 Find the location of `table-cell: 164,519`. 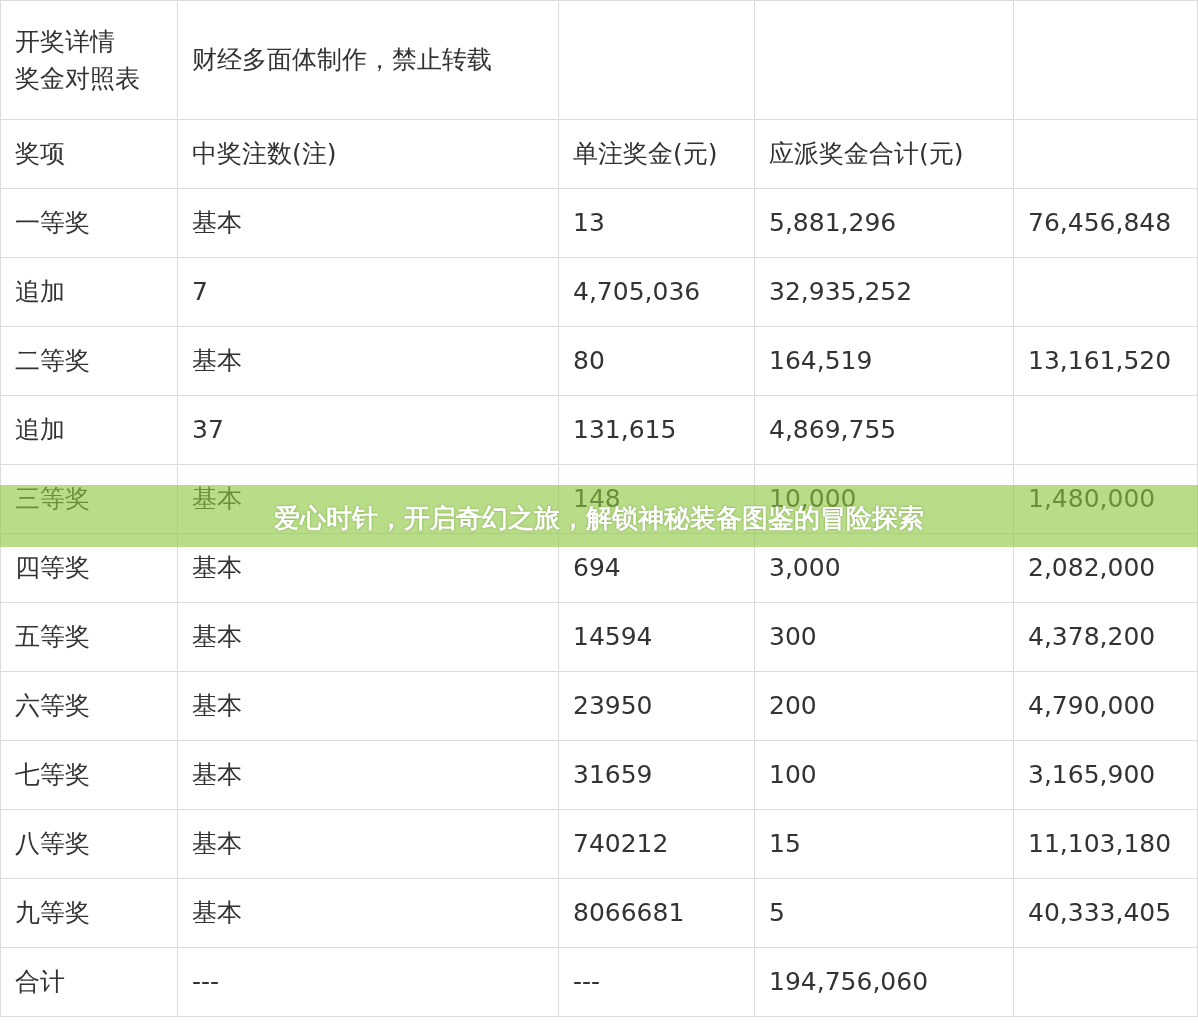

table-cell: 164,519 is located at coordinates (821, 361).